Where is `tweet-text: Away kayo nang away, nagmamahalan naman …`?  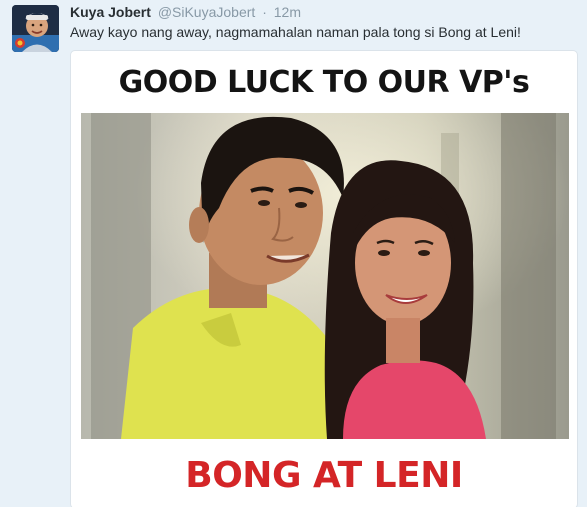 tweet-text: Away kayo nang away, nagmamahalan naman … is located at coordinates (295, 32).